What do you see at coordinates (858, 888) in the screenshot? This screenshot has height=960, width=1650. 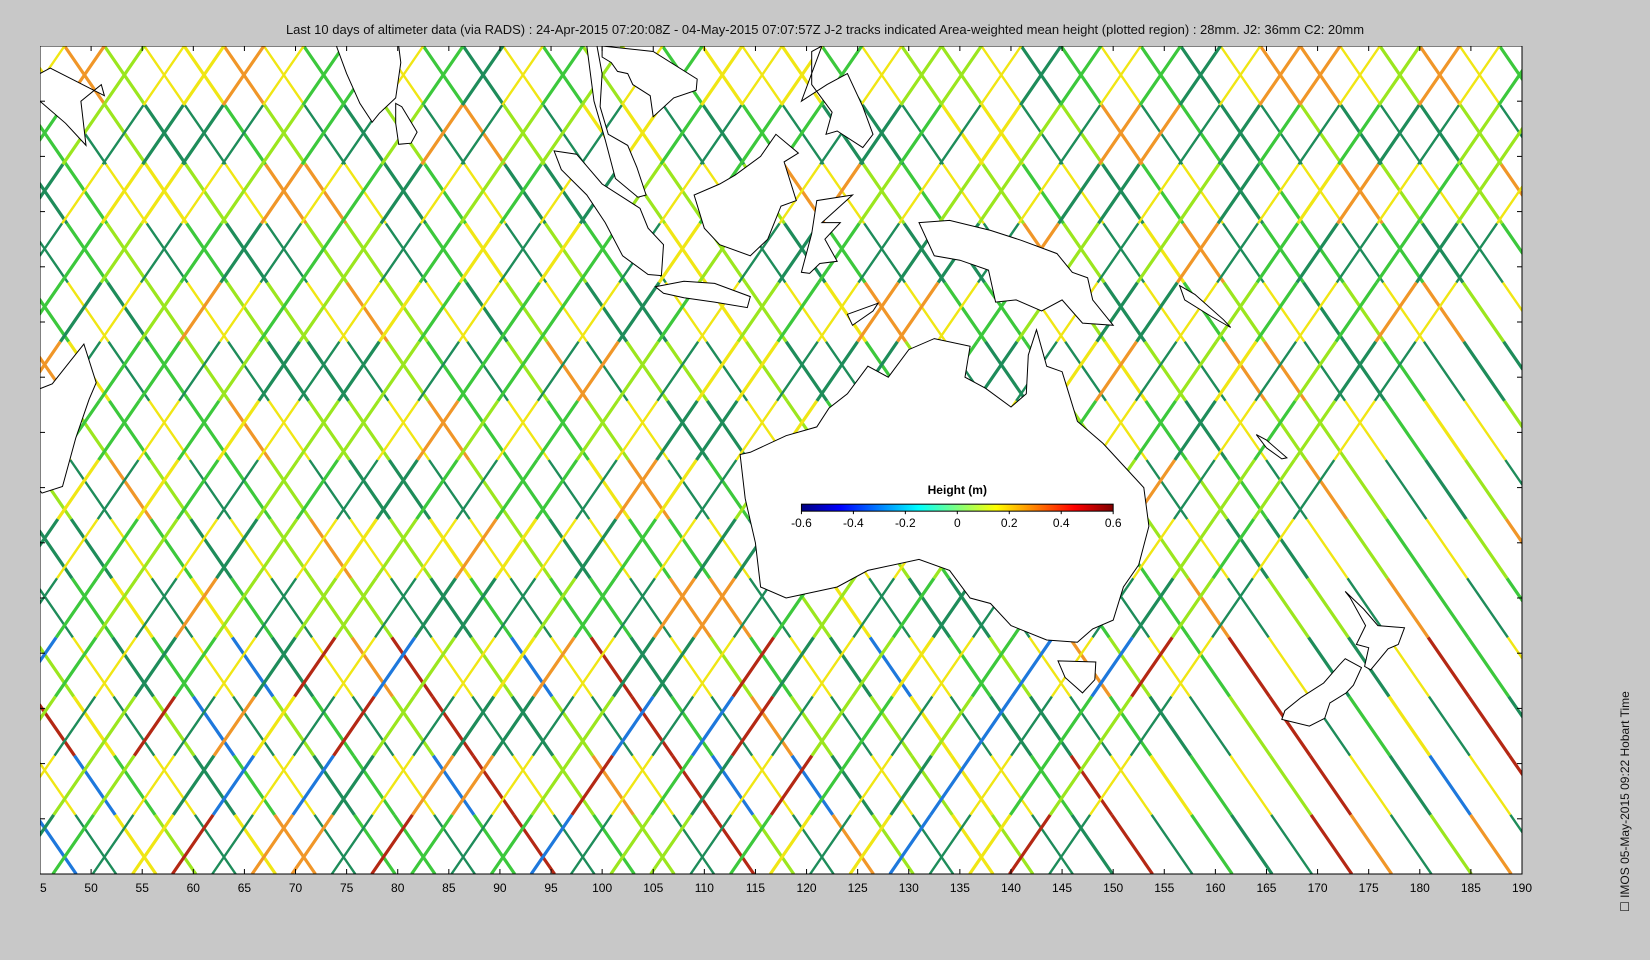 I see `lon-tick-label: 125` at bounding box center [858, 888].